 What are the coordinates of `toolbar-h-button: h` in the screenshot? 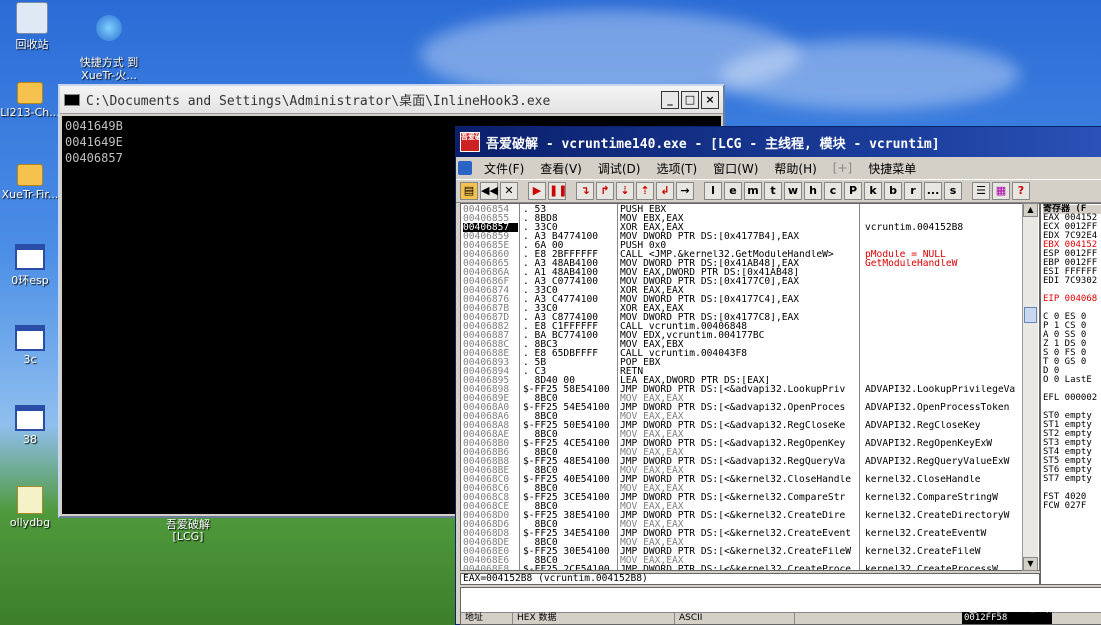 It's located at (813, 191).